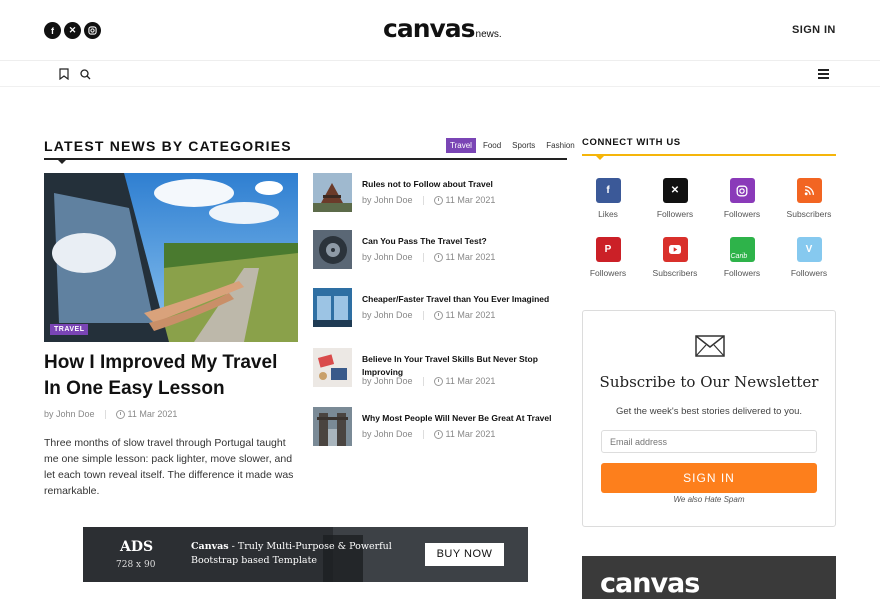  I want to click on buy-now-button: BUY NOW, so click(464, 554).